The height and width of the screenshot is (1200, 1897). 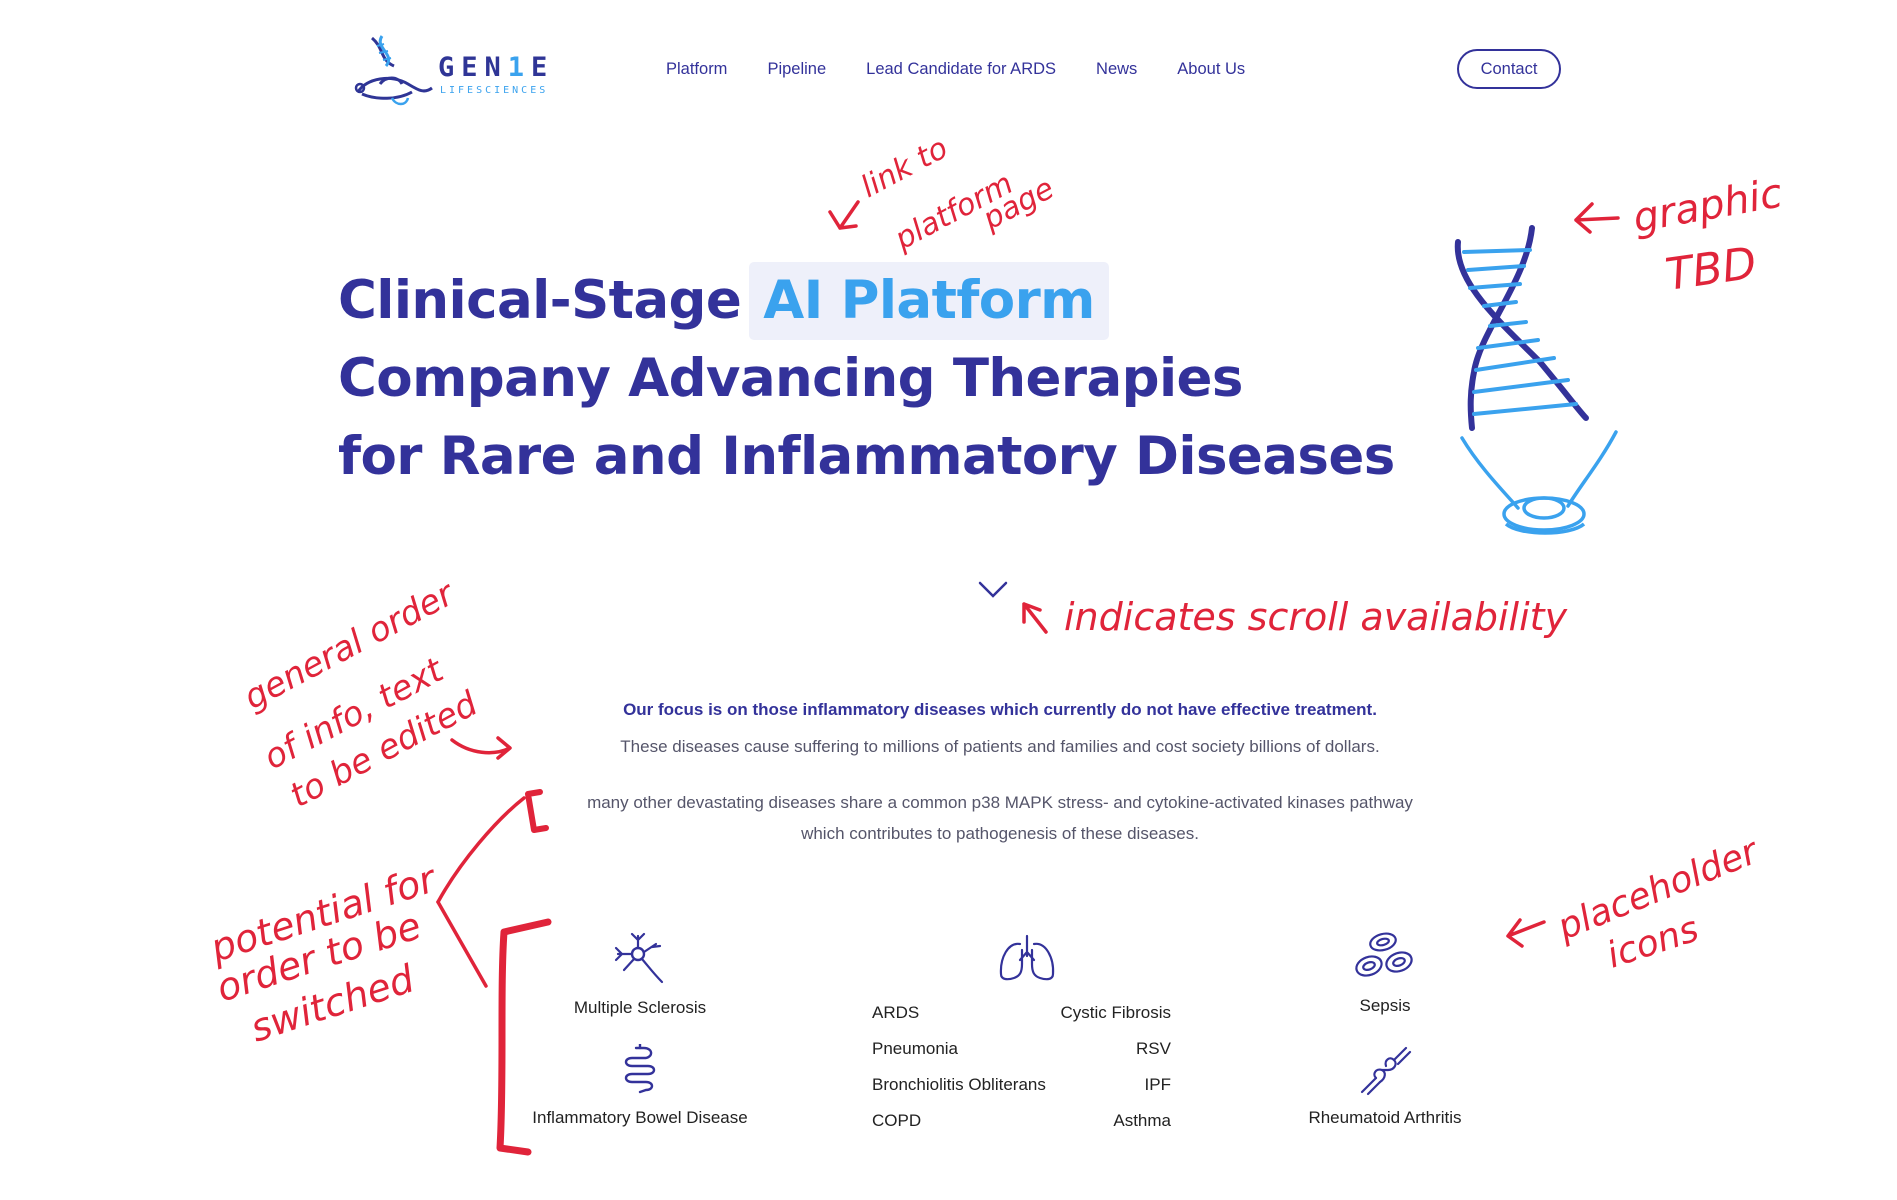 What do you see at coordinates (640, 1069) in the screenshot?
I see `intestine-icon` at bounding box center [640, 1069].